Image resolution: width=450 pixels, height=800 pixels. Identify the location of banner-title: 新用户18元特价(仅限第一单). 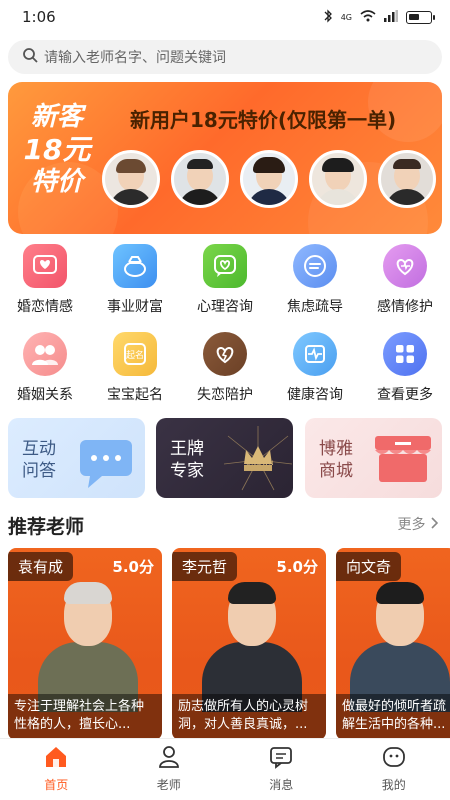
(263, 120).